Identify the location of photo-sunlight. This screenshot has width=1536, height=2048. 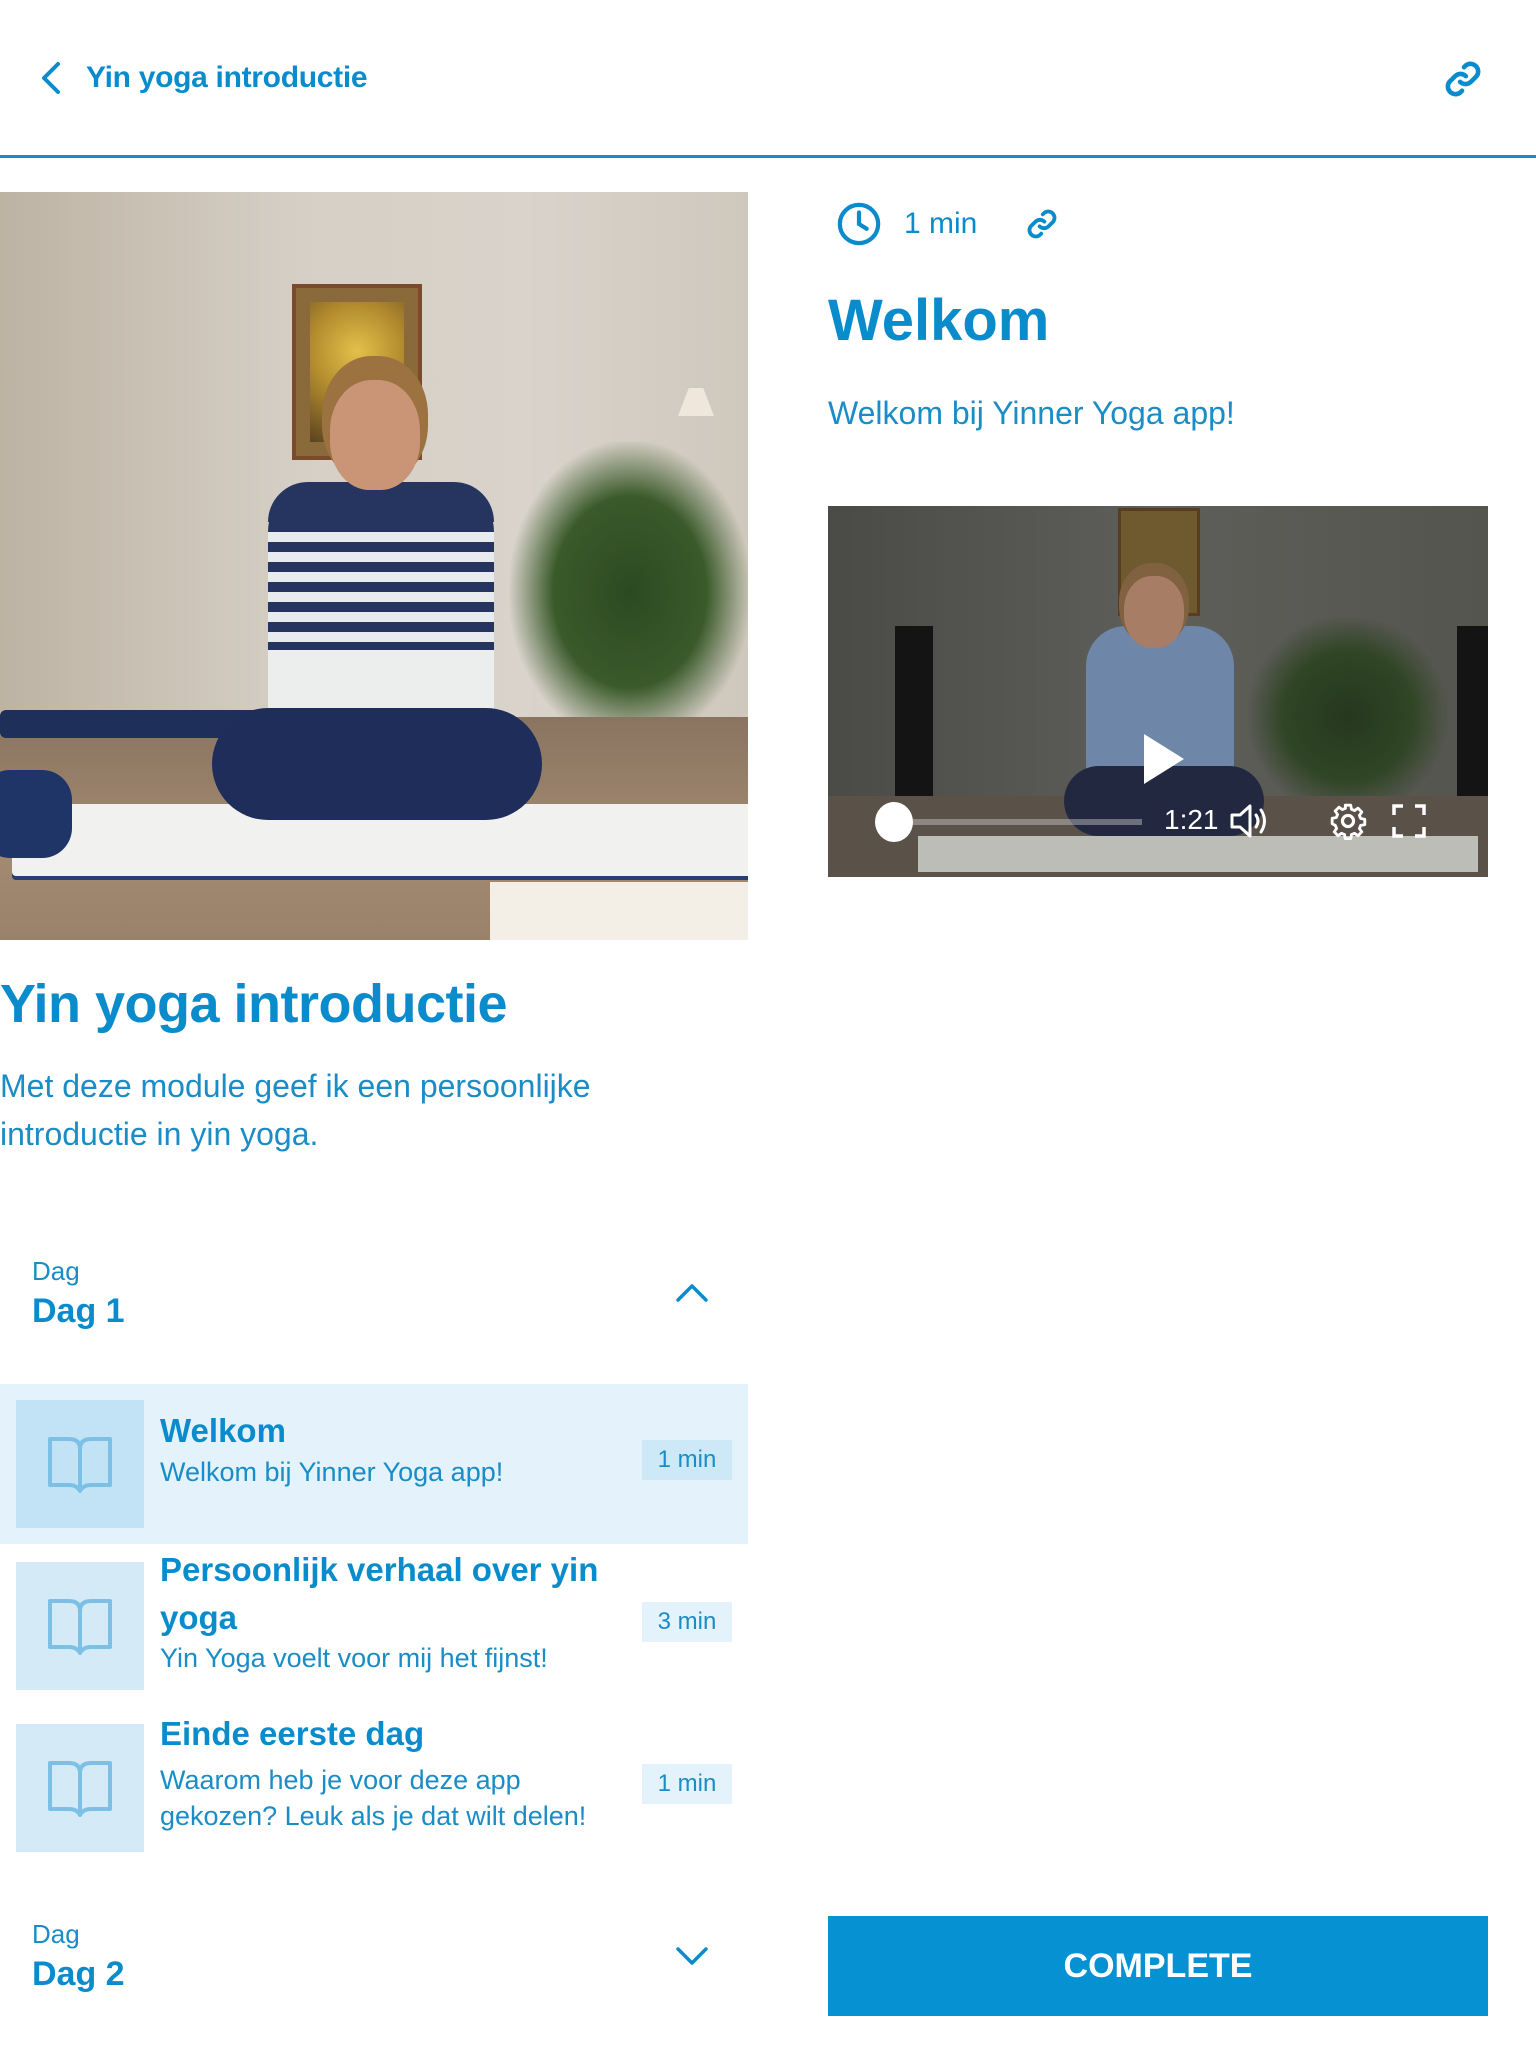
(619, 911).